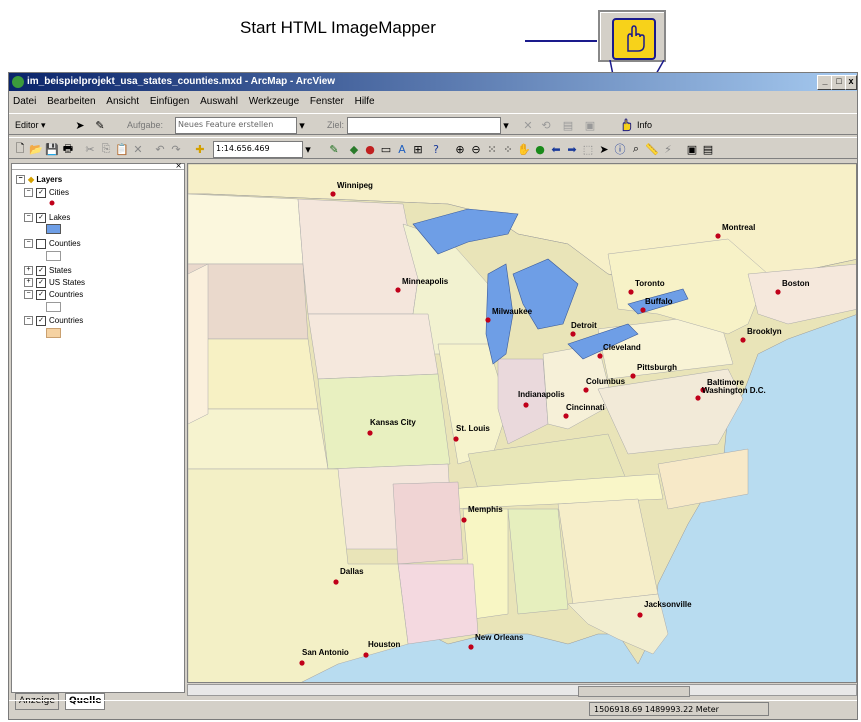  What do you see at coordinates (54, 282) in the screenshot?
I see `toc-layer-us-states: + ✓ US States` at bounding box center [54, 282].